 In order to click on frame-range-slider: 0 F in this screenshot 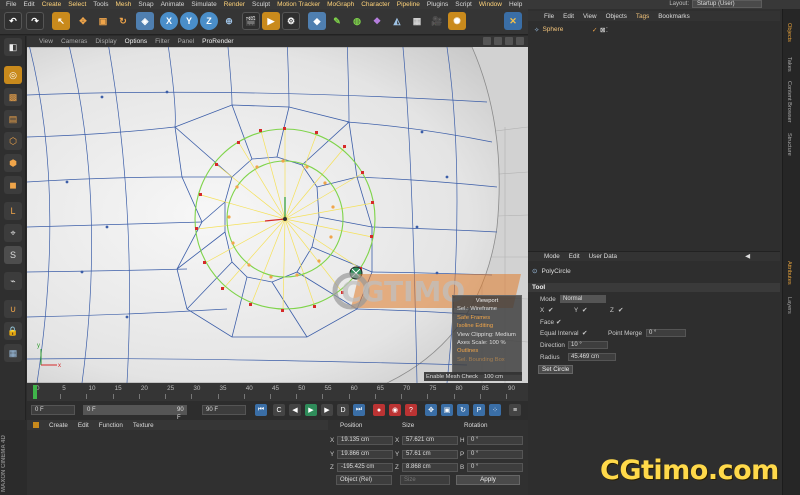, I will do `click(133, 410)`.